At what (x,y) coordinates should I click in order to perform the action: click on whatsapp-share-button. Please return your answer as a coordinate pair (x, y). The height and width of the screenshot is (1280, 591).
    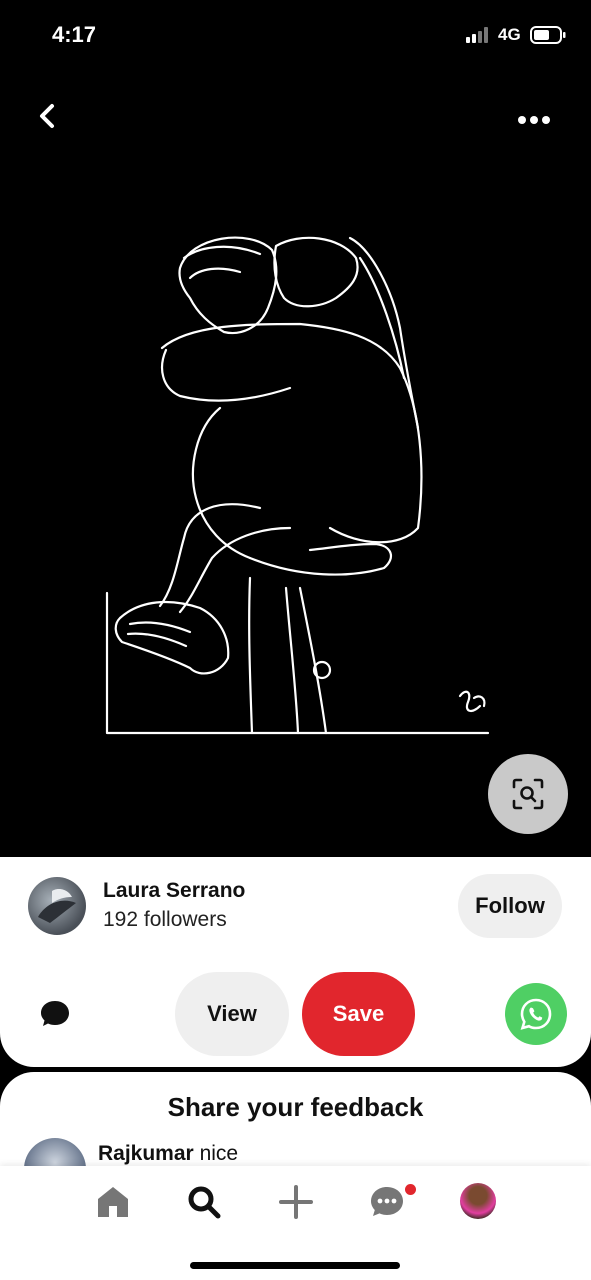
    Looking at the image, I should click on (536, 1014).